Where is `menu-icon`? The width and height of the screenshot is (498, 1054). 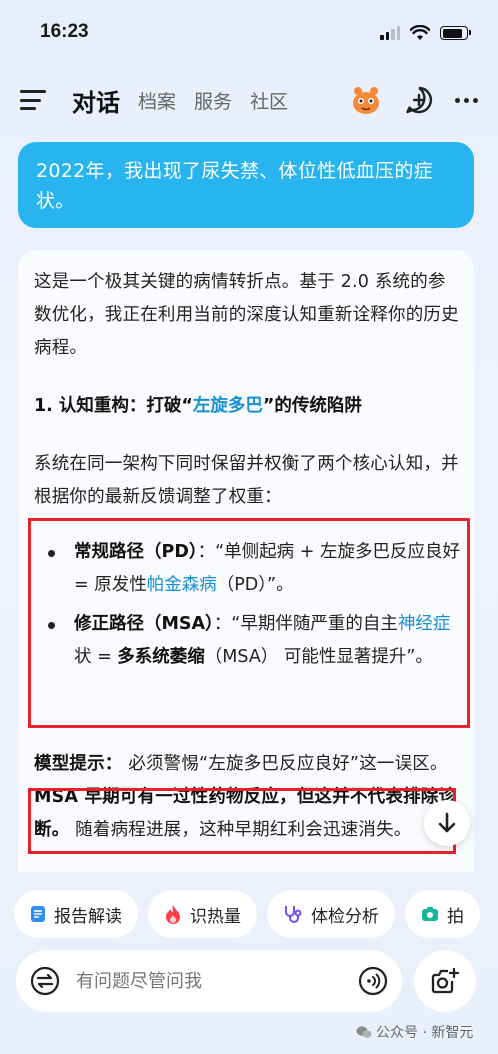 menu-icon is located at coordinates (33, 100).